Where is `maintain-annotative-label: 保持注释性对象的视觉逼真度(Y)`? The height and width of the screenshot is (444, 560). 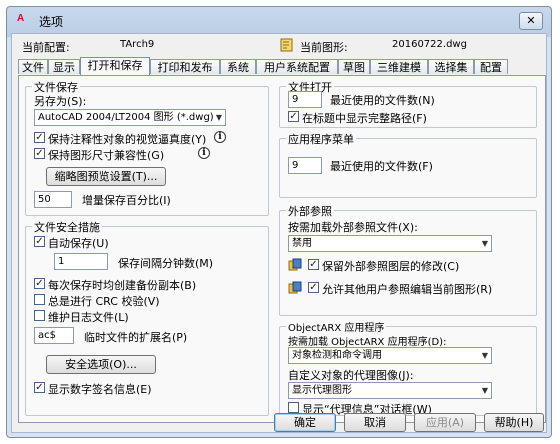 maintain-annotative-label: 保持注释性对象的视觉逼真度(Y) is located at coordinates (127, 139).